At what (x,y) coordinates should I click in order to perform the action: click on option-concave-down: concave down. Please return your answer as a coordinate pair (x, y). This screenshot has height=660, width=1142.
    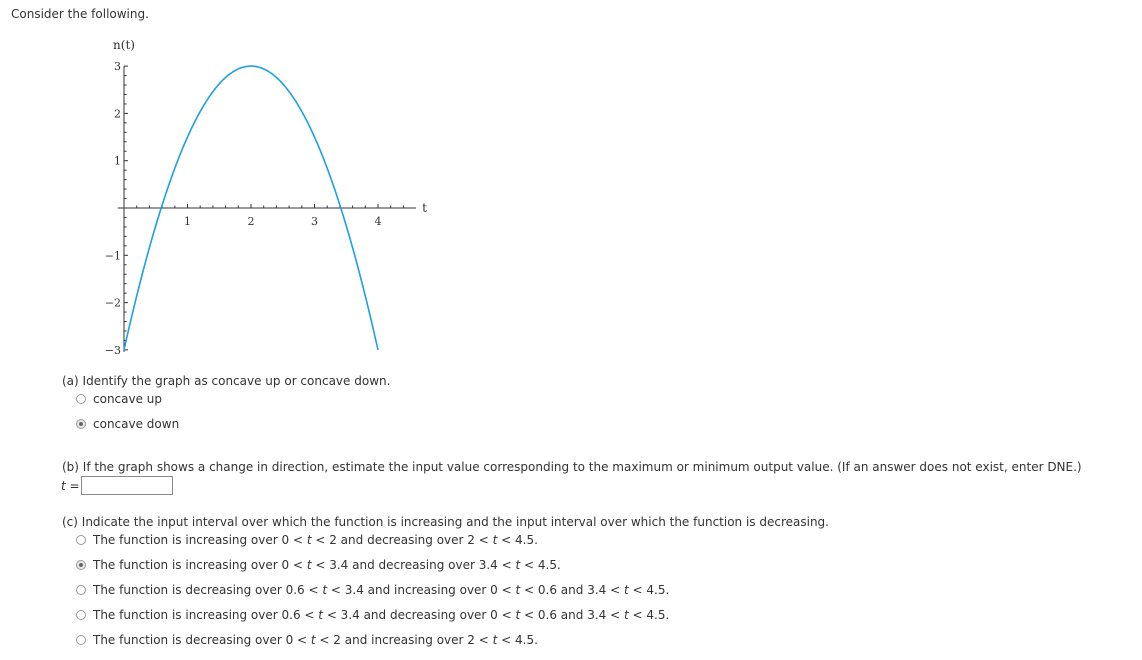
    Looking at the image, I should click on (127, 424).